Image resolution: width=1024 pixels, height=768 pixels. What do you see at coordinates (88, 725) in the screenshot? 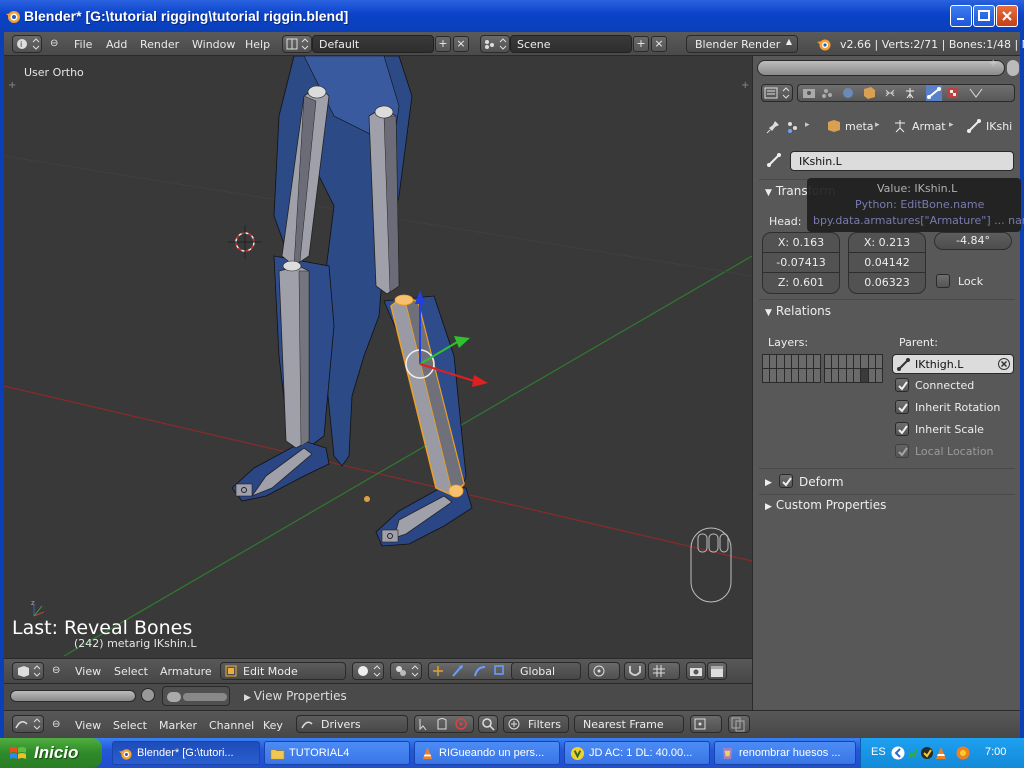
I see `drv-menu-view: View` at bounding box center [88, 725].